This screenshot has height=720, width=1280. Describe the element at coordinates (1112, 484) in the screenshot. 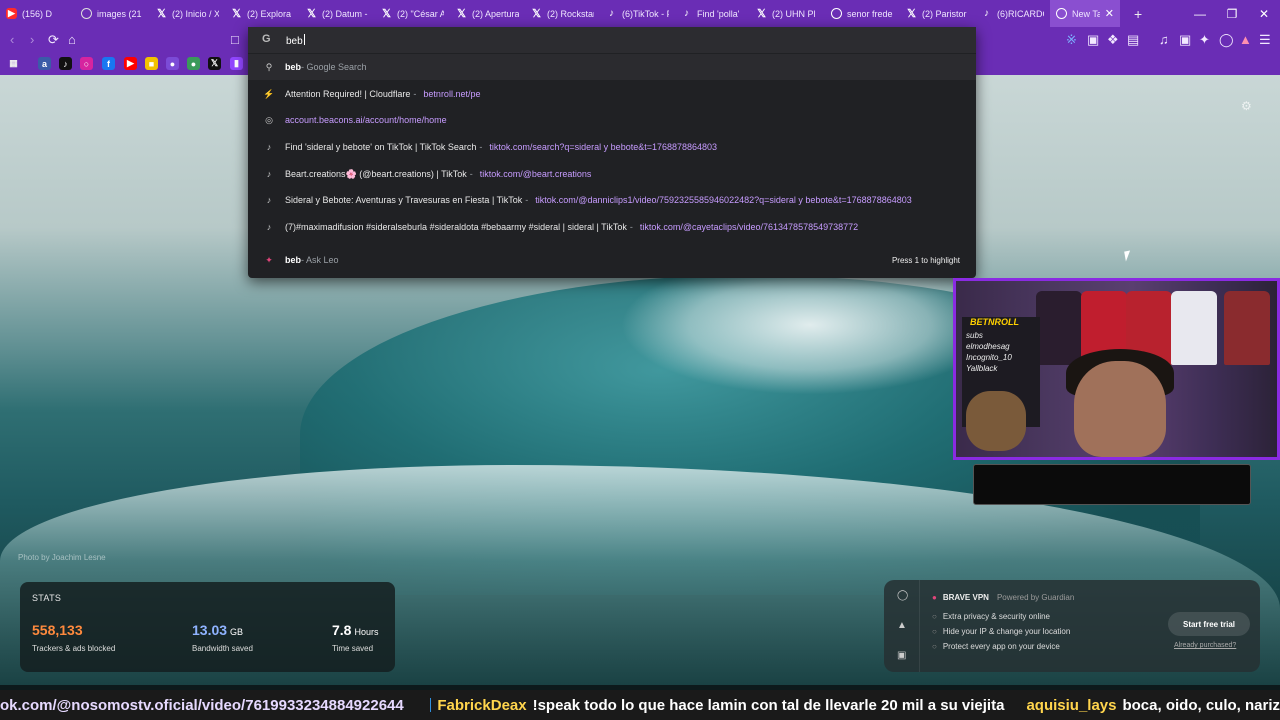

I see `overlay-box` at that location.